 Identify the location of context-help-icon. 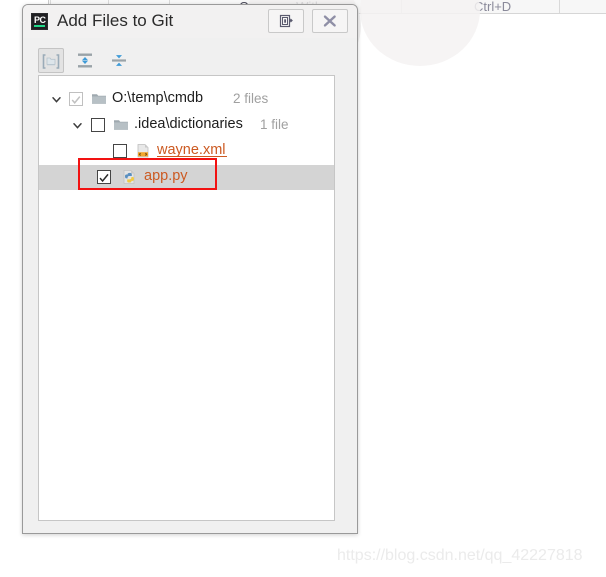
(286, 21).